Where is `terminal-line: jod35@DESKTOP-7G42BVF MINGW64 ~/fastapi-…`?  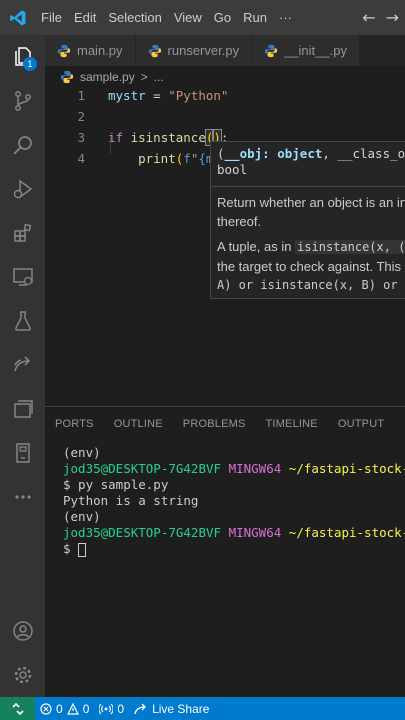
terminal-line: jod35@DESKTOP-7G42BVF MINGW64 ~/fastapi-… is located at coordinates (234, 469).